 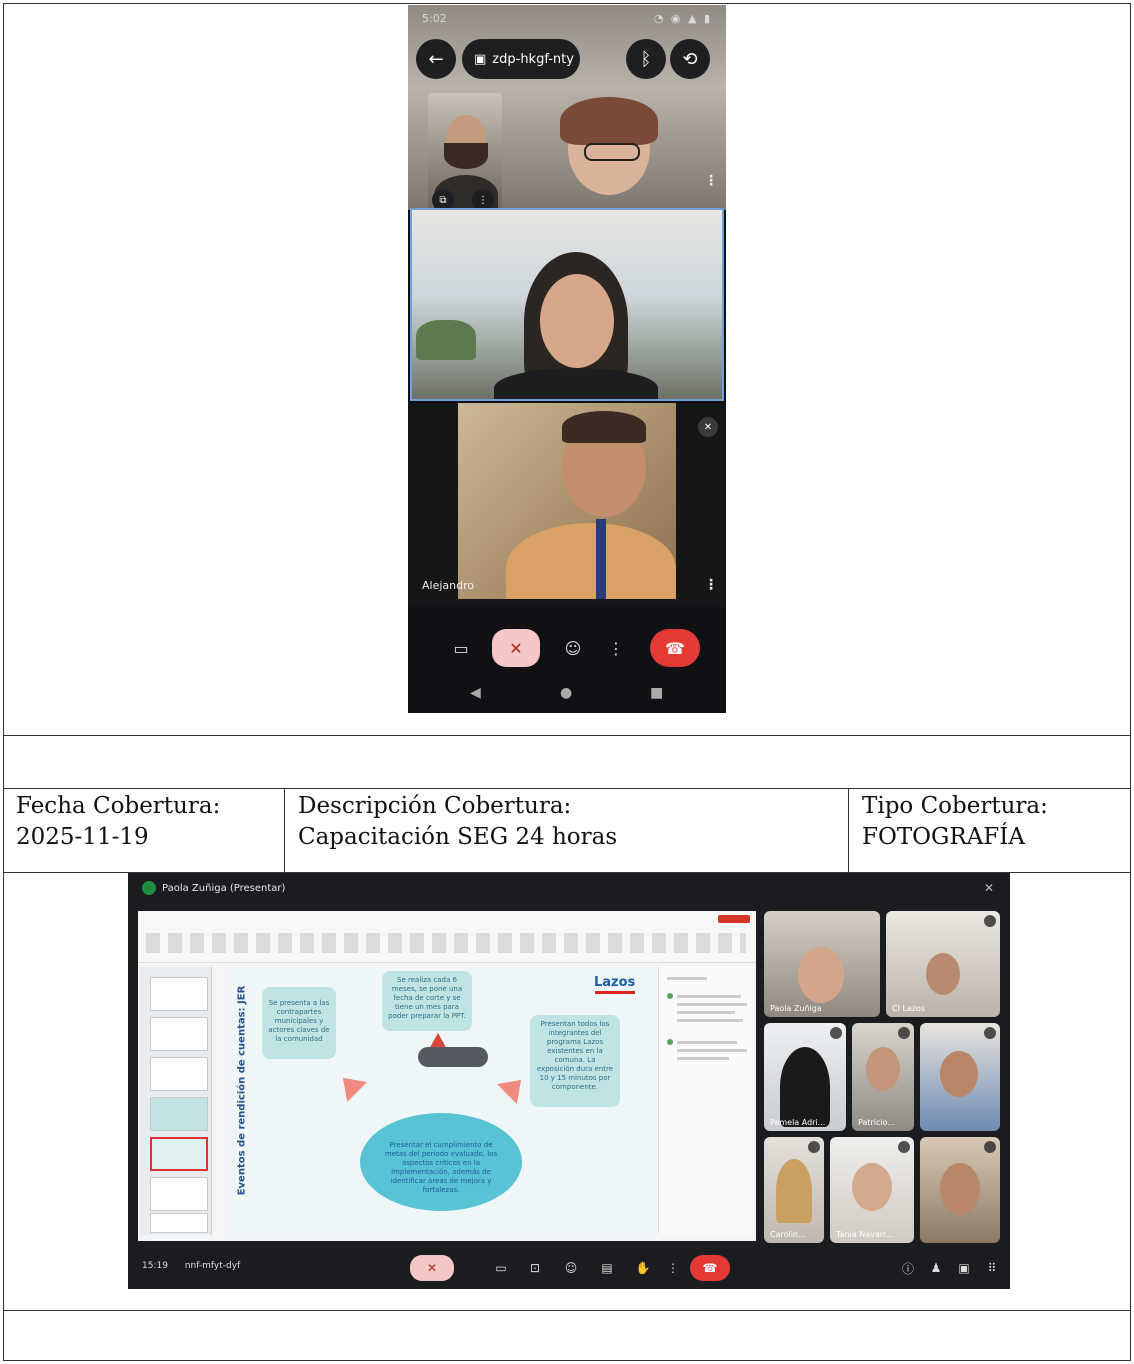 What do you see at coordinates (458, 837) in the screenshot?
I see `description-value: Capacitación SEG 24 horas` at bounding box center [458, 837].